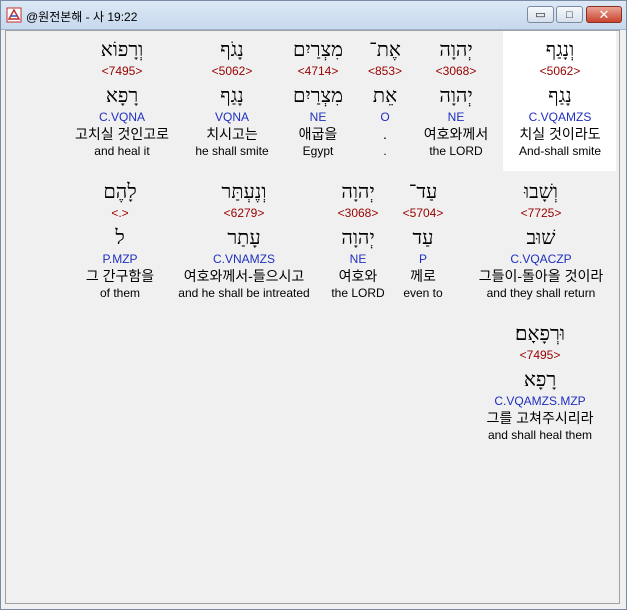 The image size is (627, 610). Describe the element at coordinates (14, 15) in the screenshot. I see `app-logo-icon` at that location.